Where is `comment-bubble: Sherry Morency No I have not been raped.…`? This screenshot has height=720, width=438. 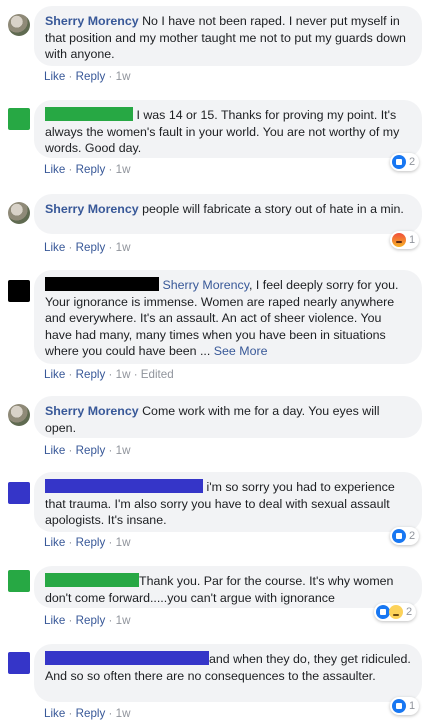
comment-bubble: Sherry Morency No I have not been raped.… is located at coordinates (228, 36).